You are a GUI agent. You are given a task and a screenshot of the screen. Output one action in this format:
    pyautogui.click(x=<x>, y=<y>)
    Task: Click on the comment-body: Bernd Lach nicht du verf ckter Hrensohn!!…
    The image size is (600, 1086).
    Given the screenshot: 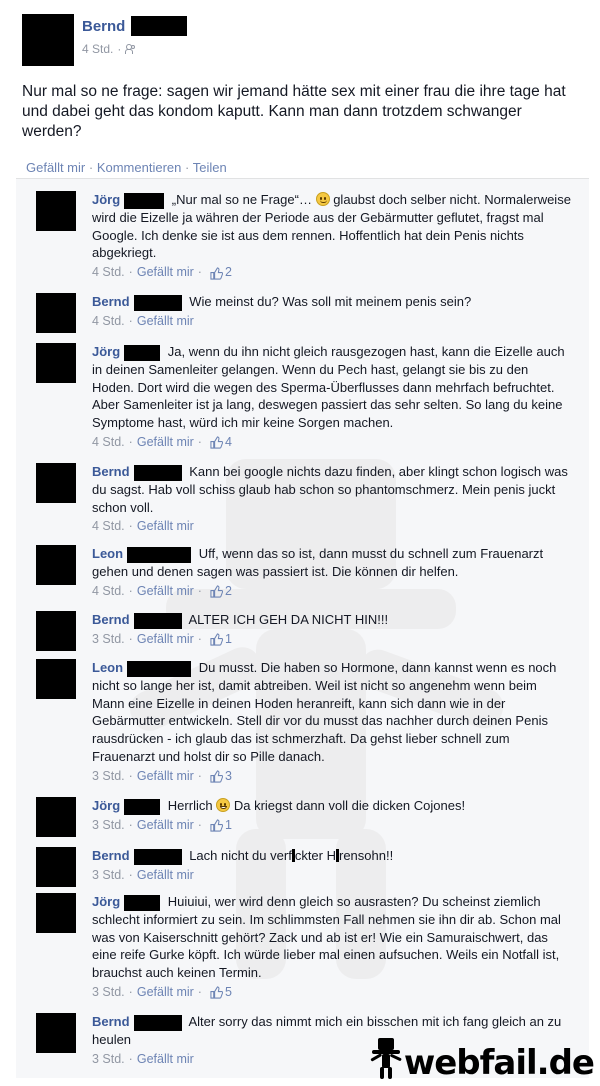 What is the action you would take?
    pyautogui.click(x=332, y=867)
    